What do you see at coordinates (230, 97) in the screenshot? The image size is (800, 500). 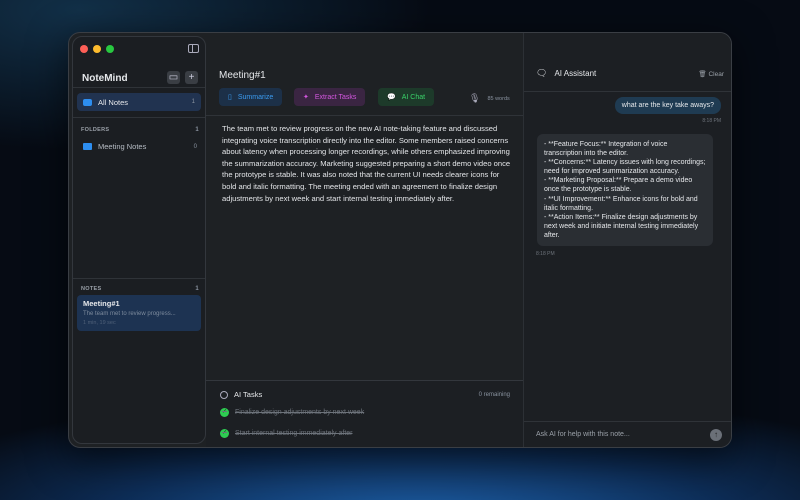 I see `book-icon: ▯` at bounding box center [230, 97].